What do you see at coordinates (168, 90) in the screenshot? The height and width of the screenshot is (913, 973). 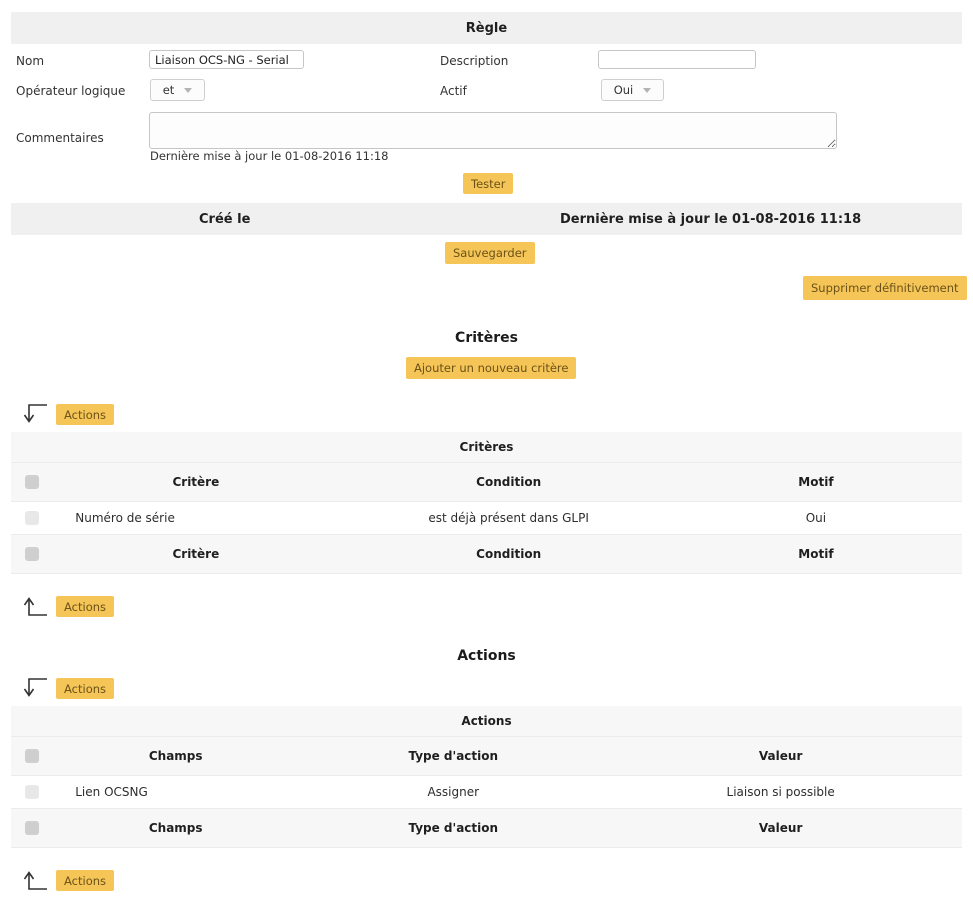 I see `operateur-logique-value: et` at bounding box center [168, 90].